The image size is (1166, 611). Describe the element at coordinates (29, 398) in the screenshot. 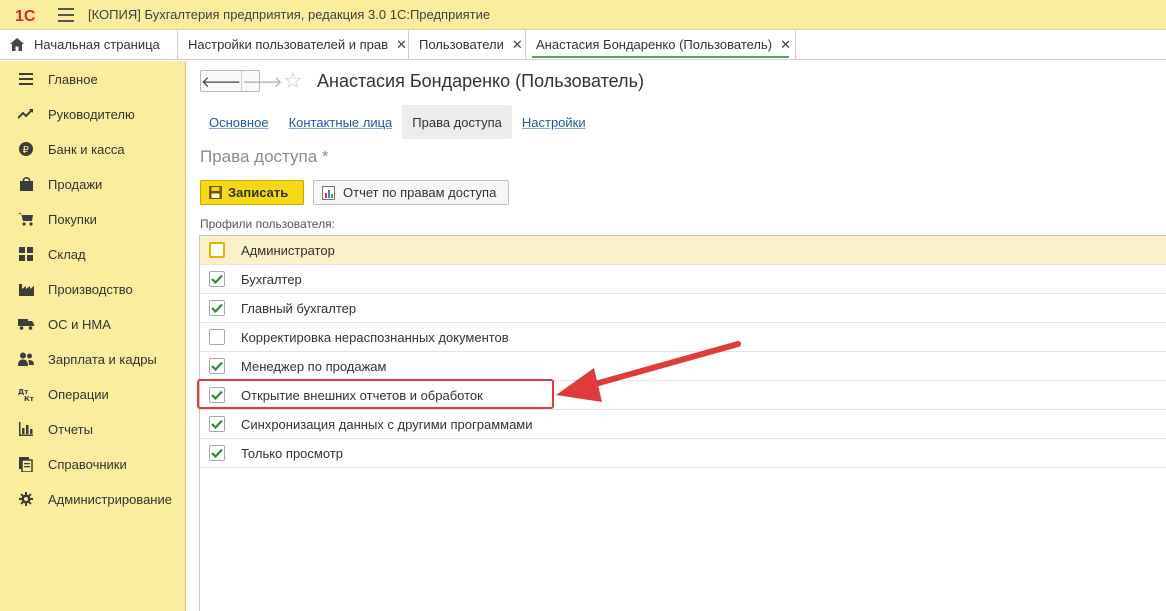

I see `svg-text: Кт` at that location.